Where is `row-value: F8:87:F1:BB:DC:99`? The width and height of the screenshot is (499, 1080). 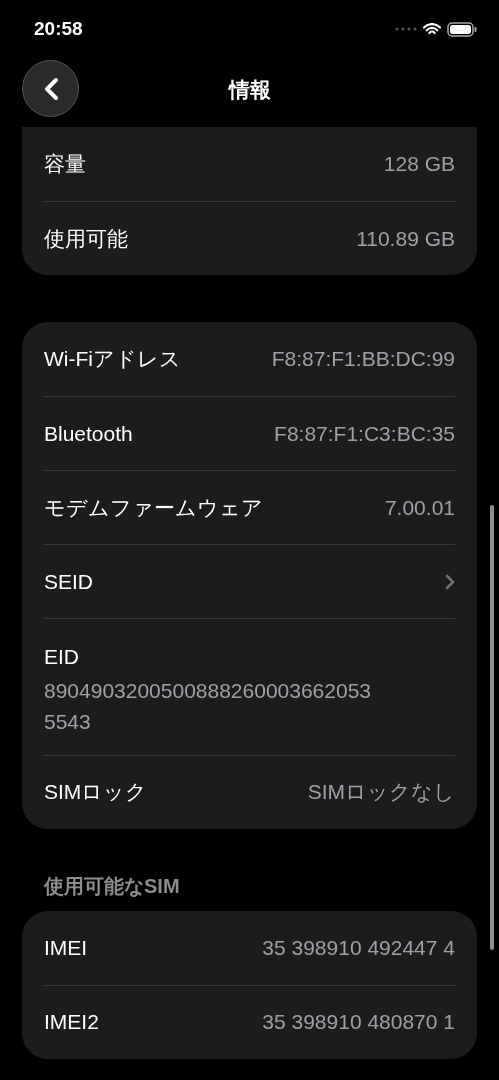 row-value: F8:87:F1:BB:DC:99 is located at coordinates (363, 359).